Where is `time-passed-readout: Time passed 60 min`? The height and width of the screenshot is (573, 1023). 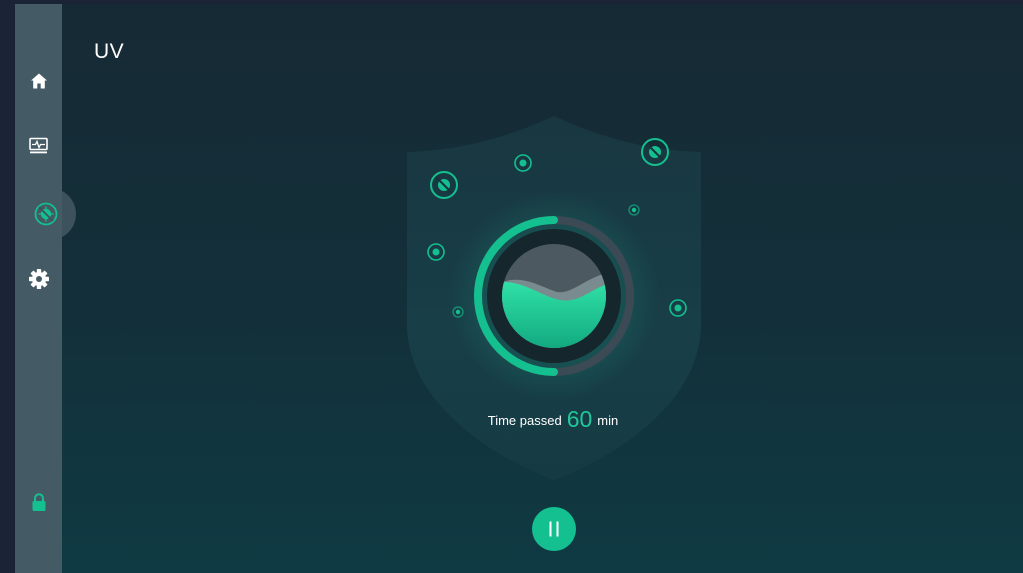 time-passed-readout: Time passed 60 min is located at coordinates (553, 419).